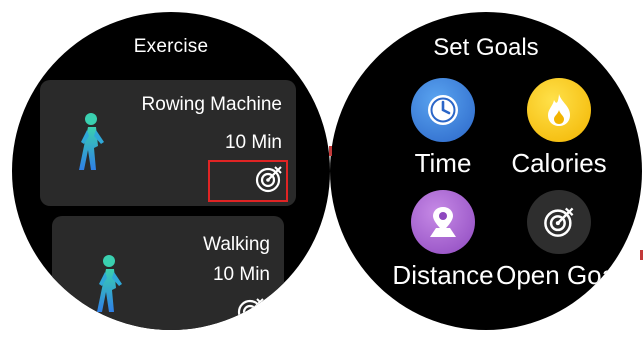  I want to click on distance-goal-button, so click(443, 222).